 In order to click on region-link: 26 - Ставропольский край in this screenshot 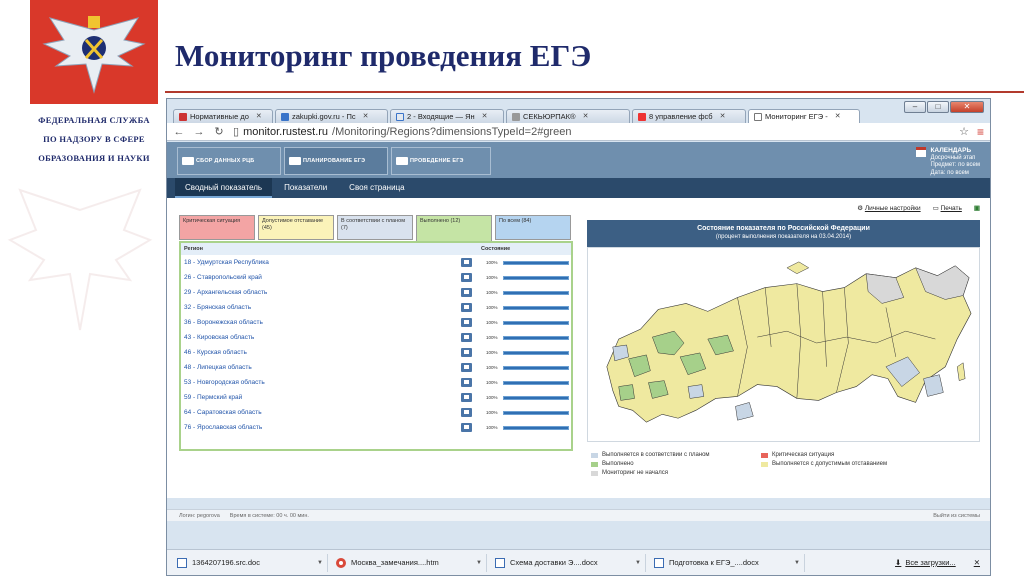, I will do `click(321, 277)`.